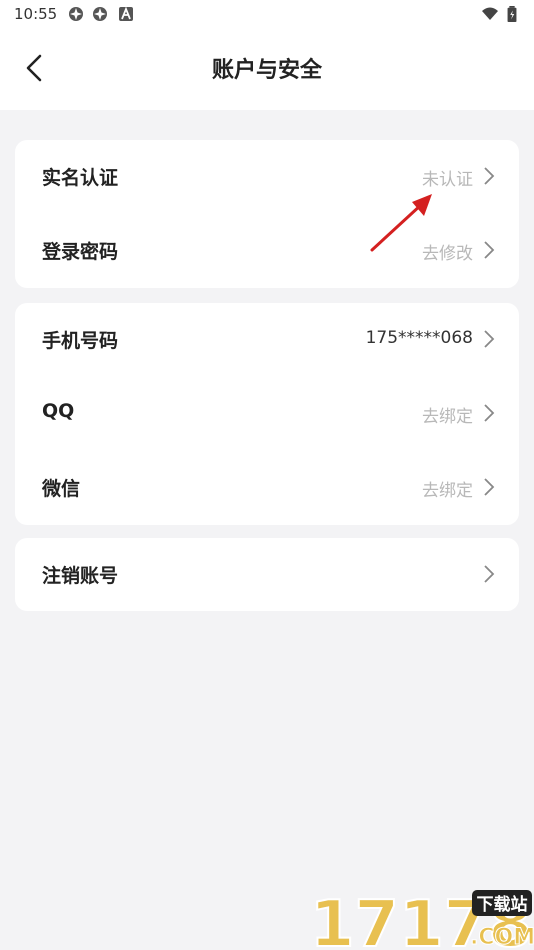 This screenshot has height=950, width=534. Describe the element at coordinates (80, 341) in the screenshot. I see `row-label: 手机号码` at that location.